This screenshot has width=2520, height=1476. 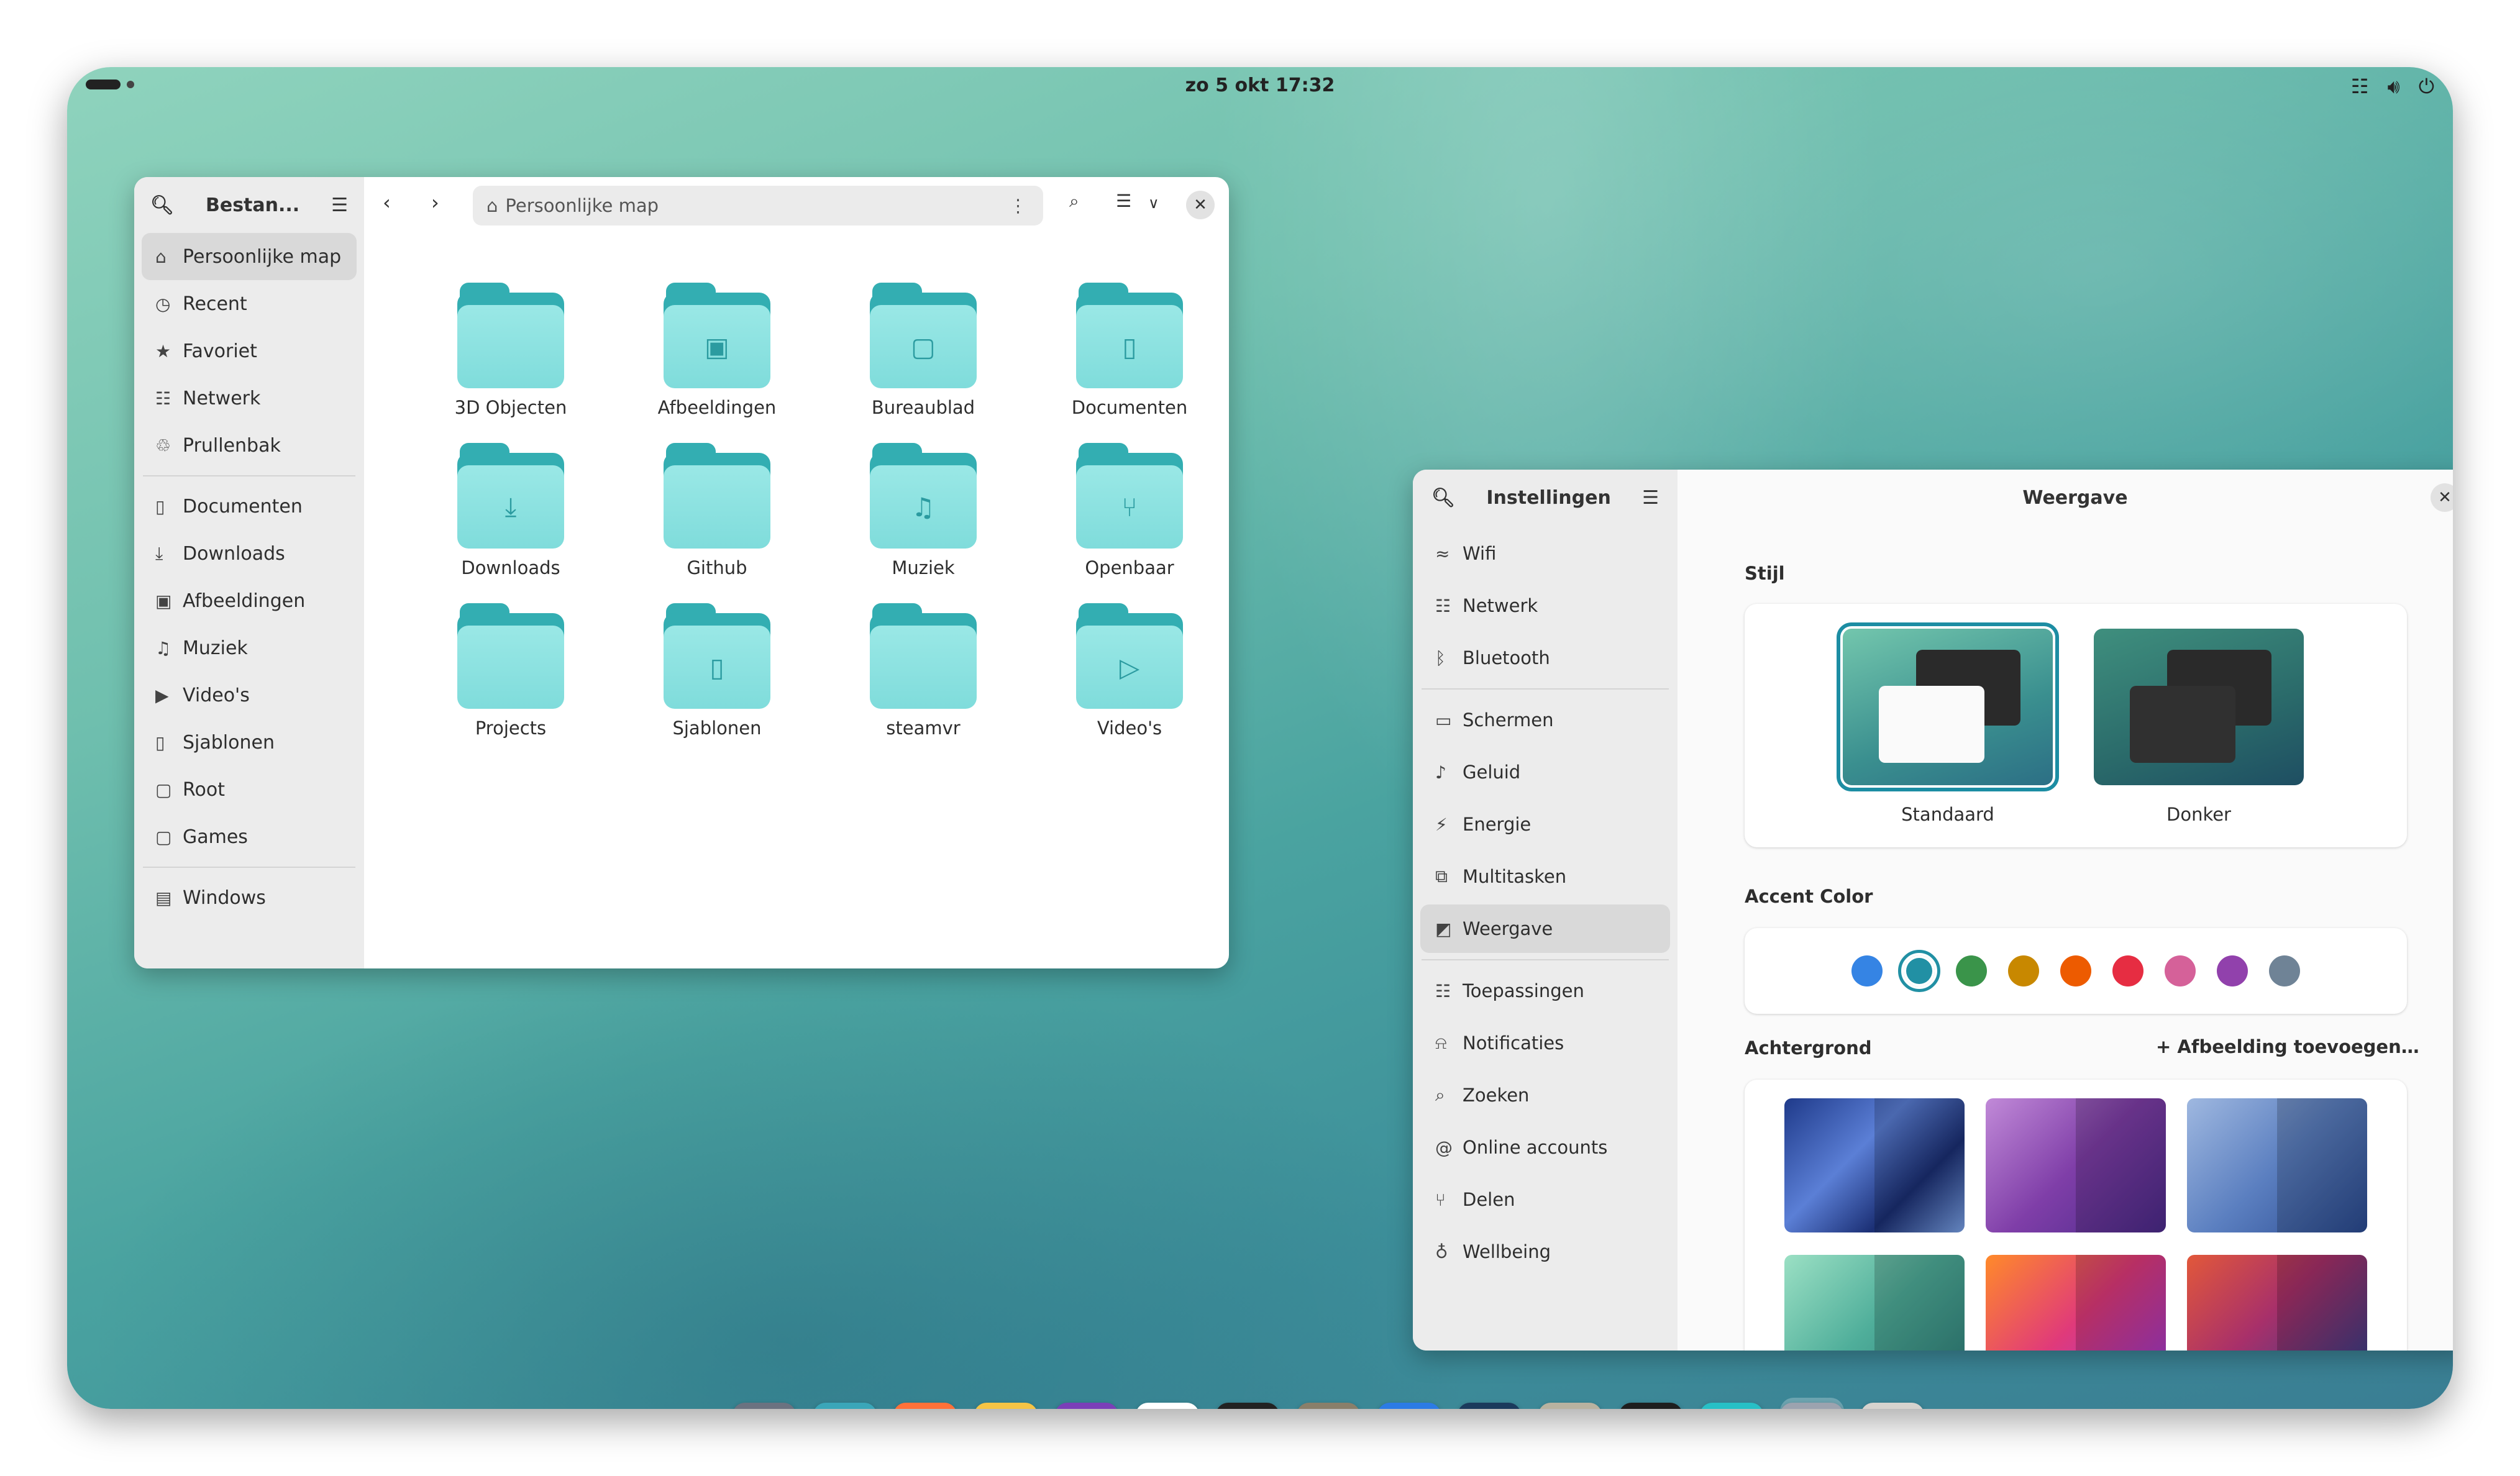 What do you see at coordinates (925, 1404) in the screenshot?
I see `dock-item: ◕` at bounding box center [925, 1404].